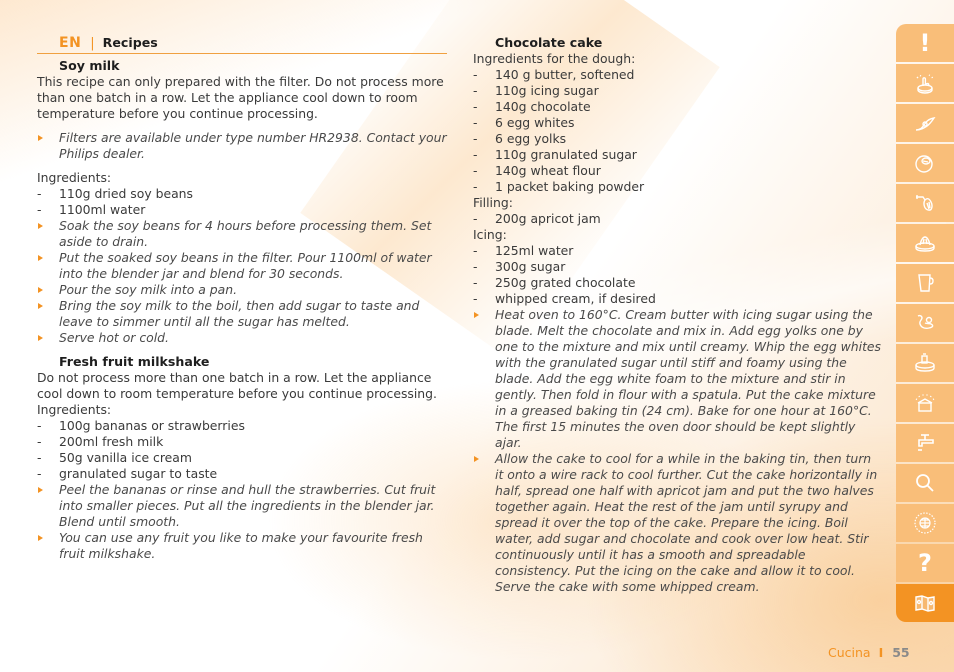  What do you see at coordinates (678, 107) in the screenshot?
I see `ingredient-item: 140g chocolate` at bounding box center [678, 107].